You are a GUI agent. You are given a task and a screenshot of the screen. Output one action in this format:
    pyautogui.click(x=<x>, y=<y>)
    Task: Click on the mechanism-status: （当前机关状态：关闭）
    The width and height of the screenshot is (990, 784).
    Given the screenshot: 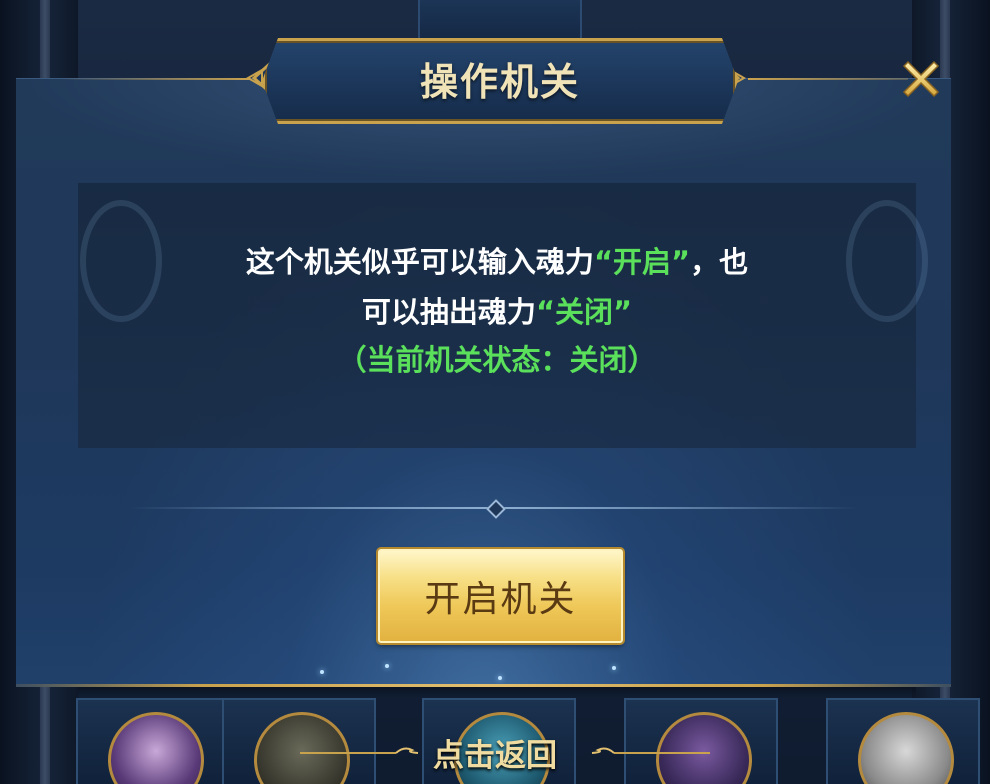 What is the action you would take?
    pyautogui.click(x=497, y=360)
    